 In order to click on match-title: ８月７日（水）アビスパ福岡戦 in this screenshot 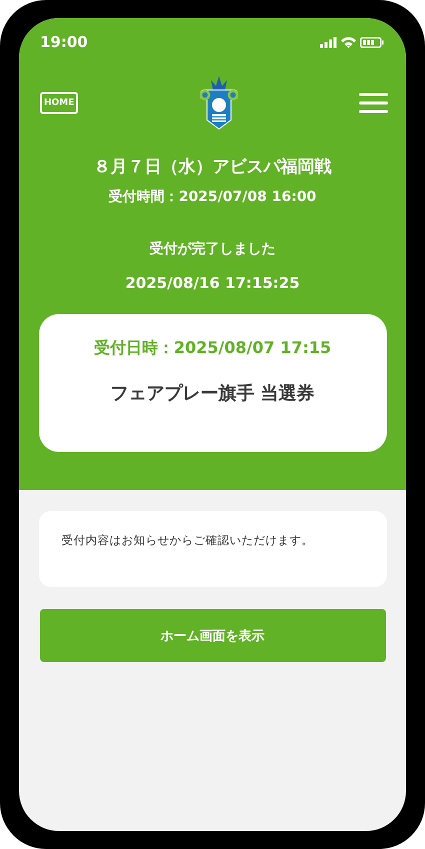, I will do `click(213, 167)`.